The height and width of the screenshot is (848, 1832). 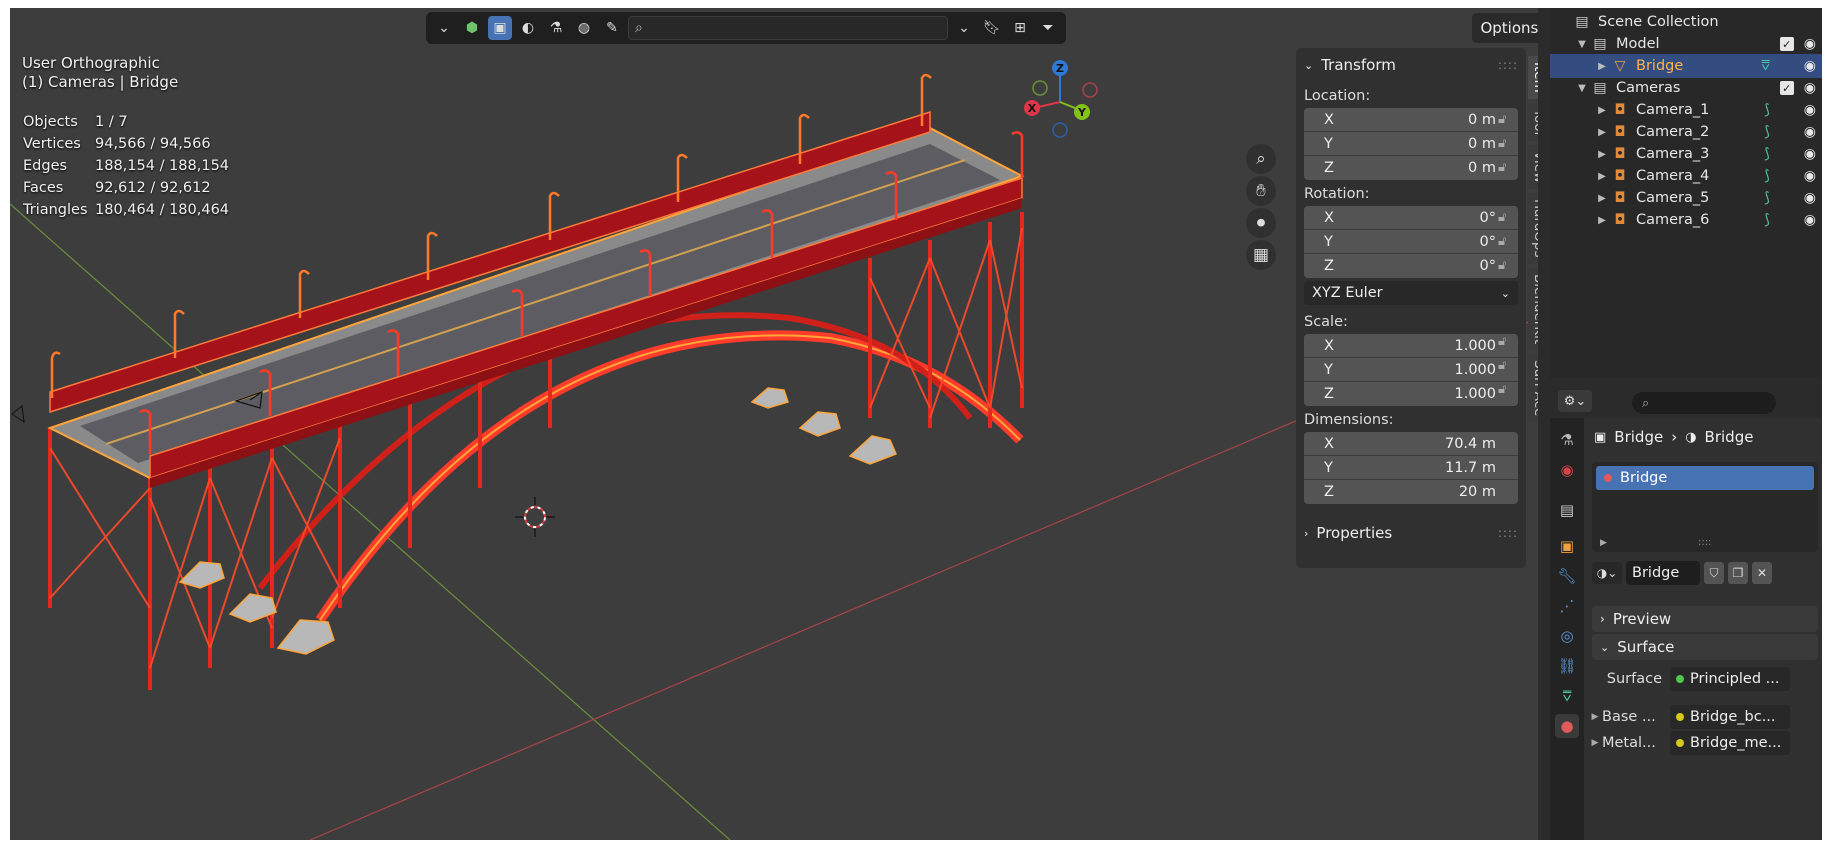 I want to click on camera-view-icon: ⏺, so click(x=1261, y=223).